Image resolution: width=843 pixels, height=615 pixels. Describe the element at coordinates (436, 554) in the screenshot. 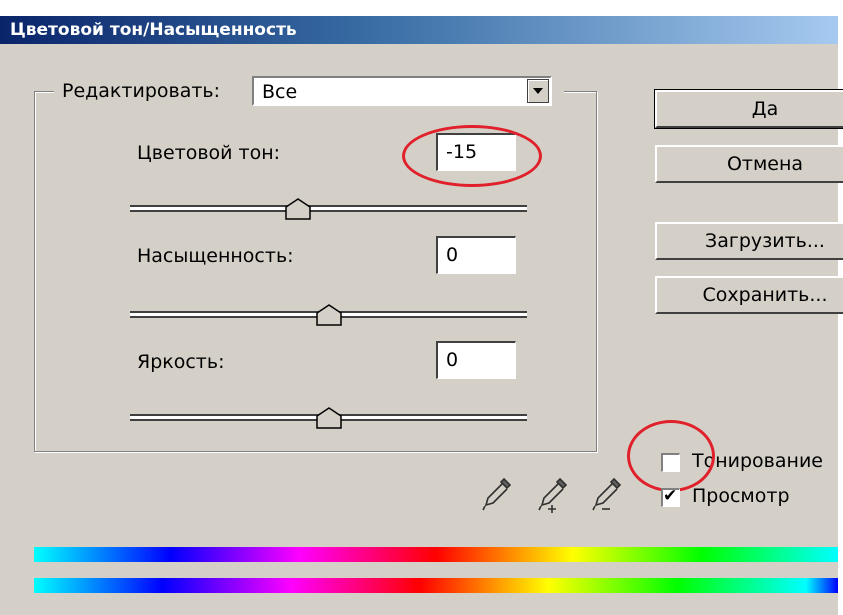

I see `input-color-spectrum` at that location.